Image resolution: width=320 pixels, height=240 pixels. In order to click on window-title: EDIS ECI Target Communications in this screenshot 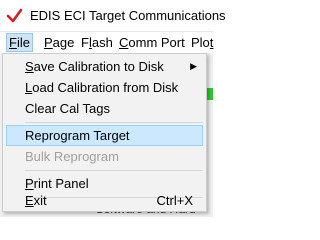, I will do `click(128, 15)`.